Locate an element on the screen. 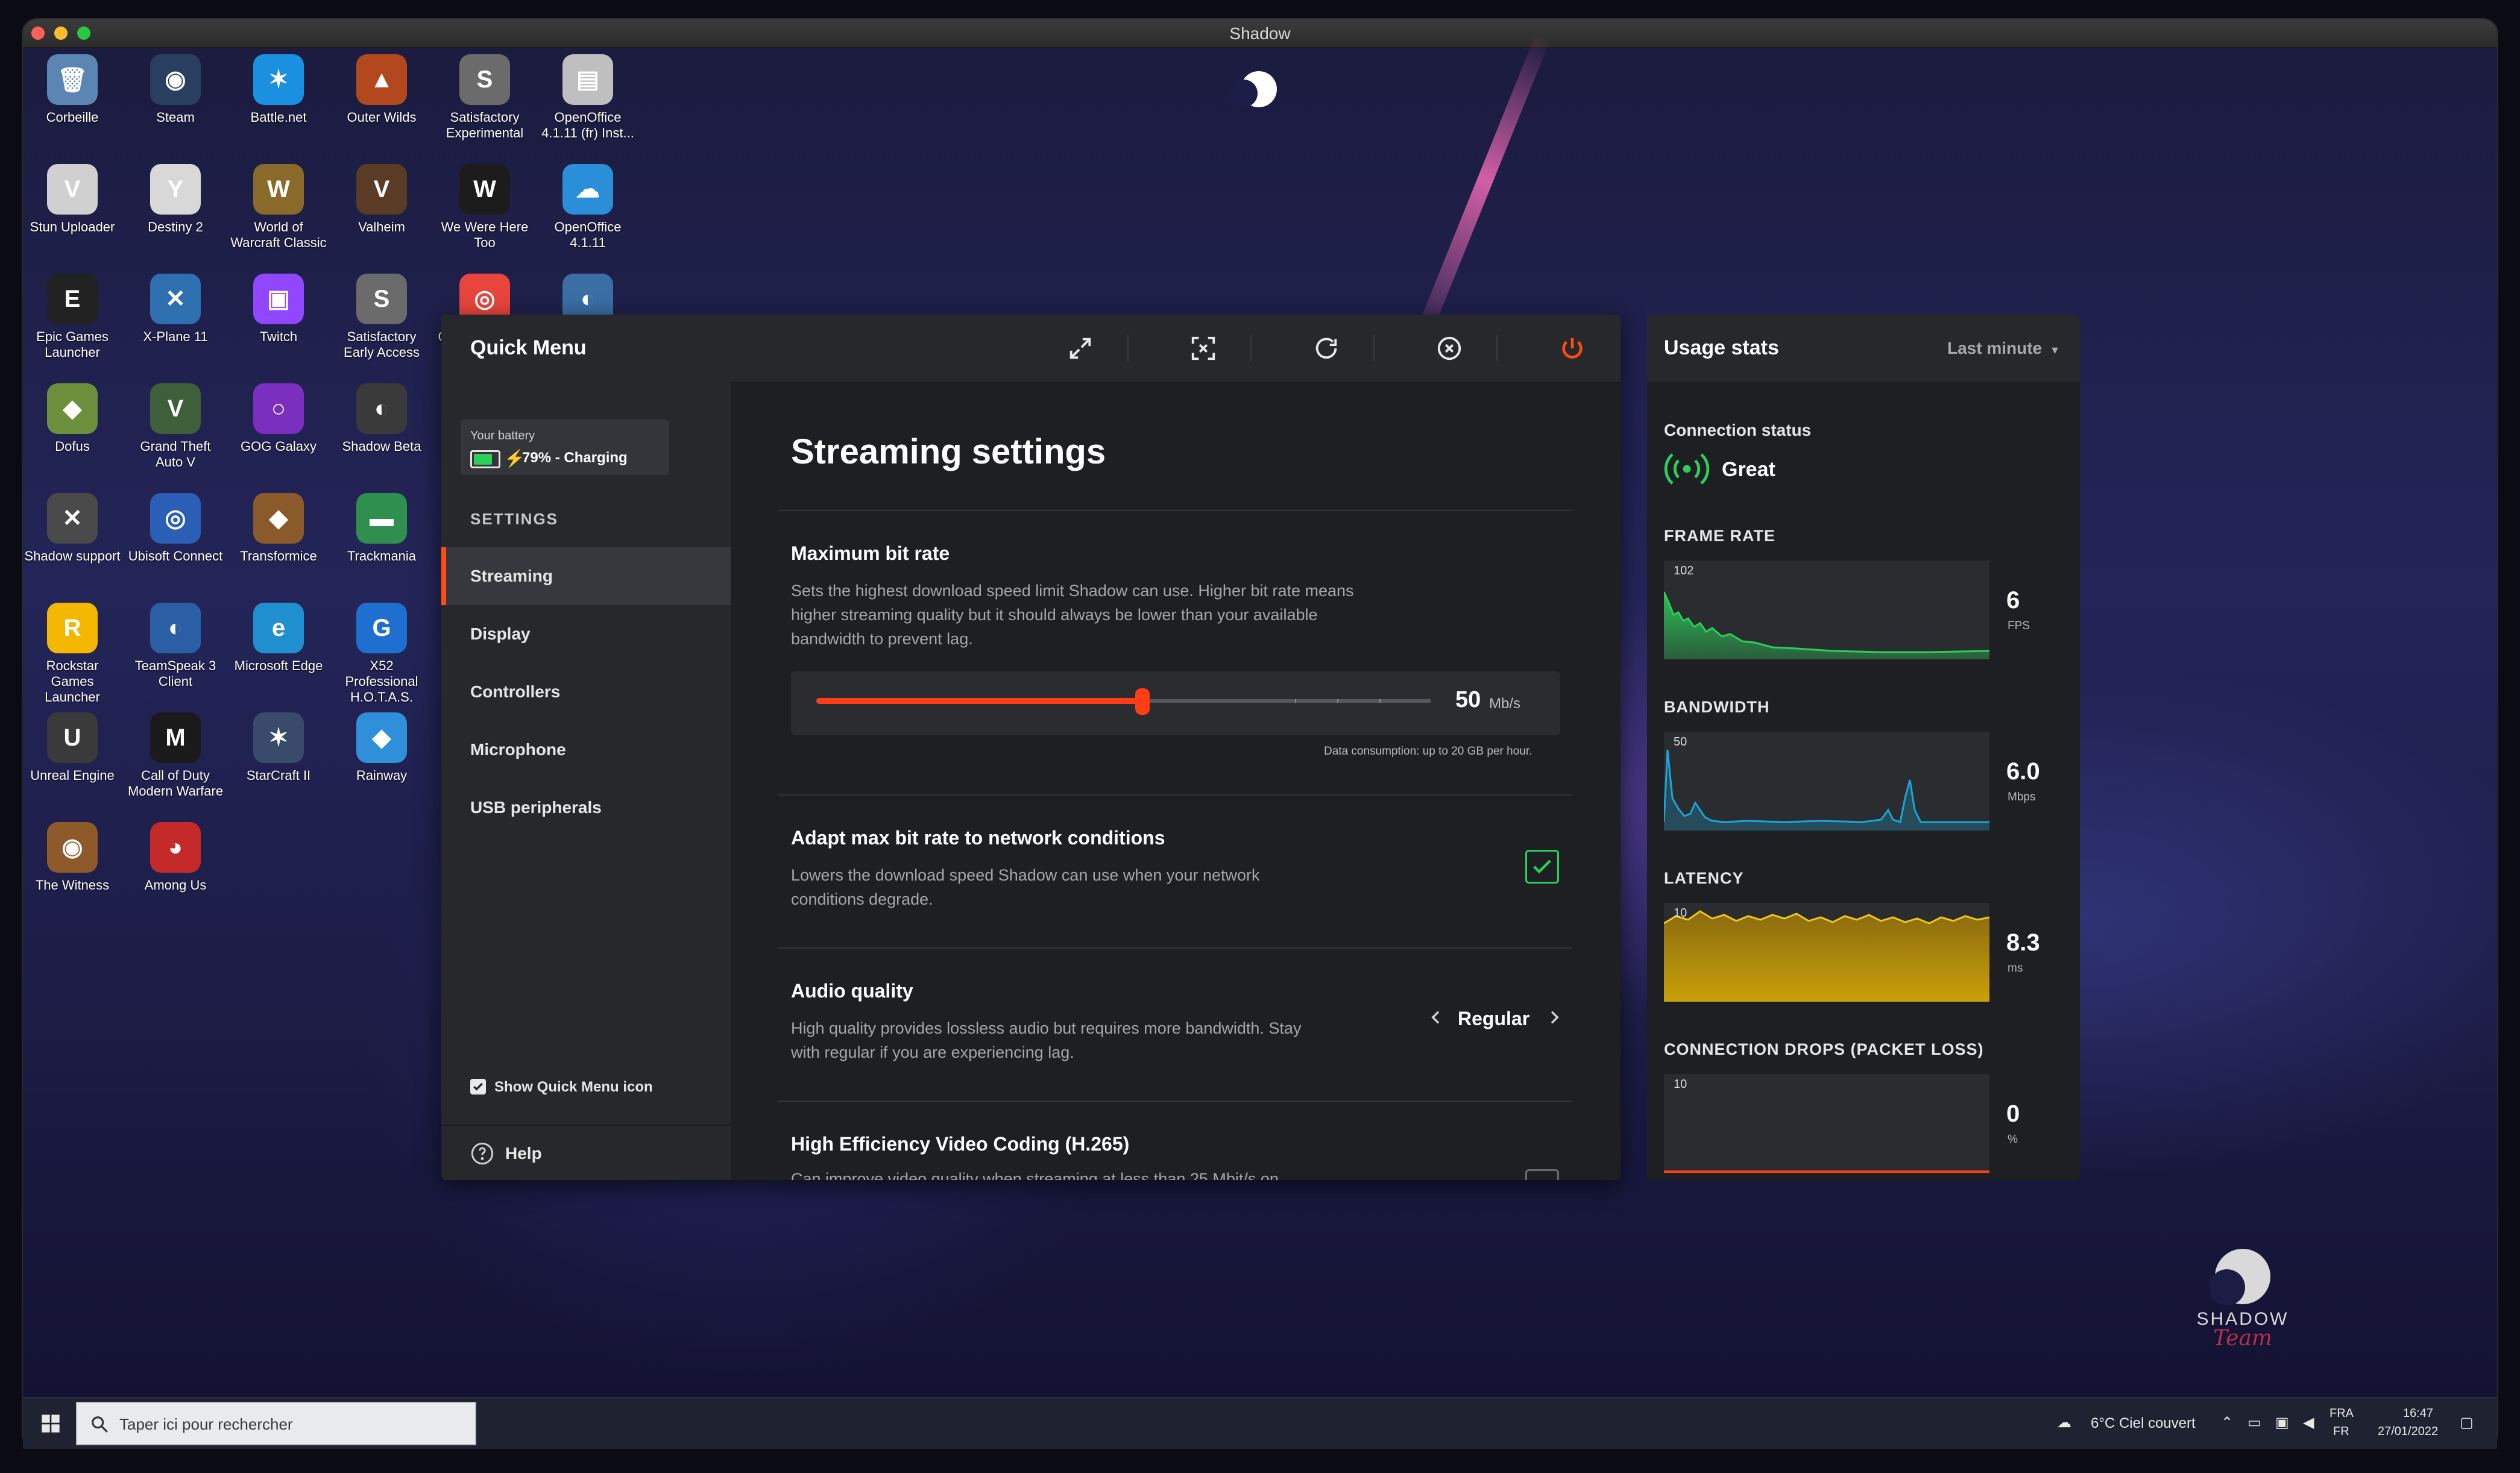 This screenshot has width=2520, height=1473. satisfactory-icon: S is located at coordinates (485, 79).